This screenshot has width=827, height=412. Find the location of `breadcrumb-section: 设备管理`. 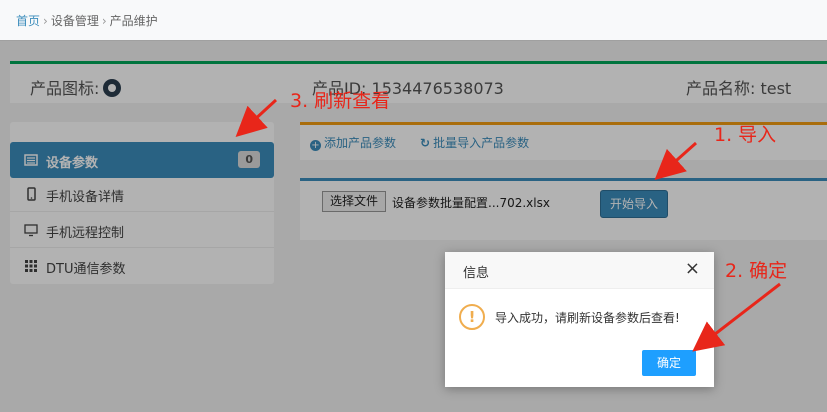

breadcrumb-section: 设备管理 is located at coordinates (75, 21).